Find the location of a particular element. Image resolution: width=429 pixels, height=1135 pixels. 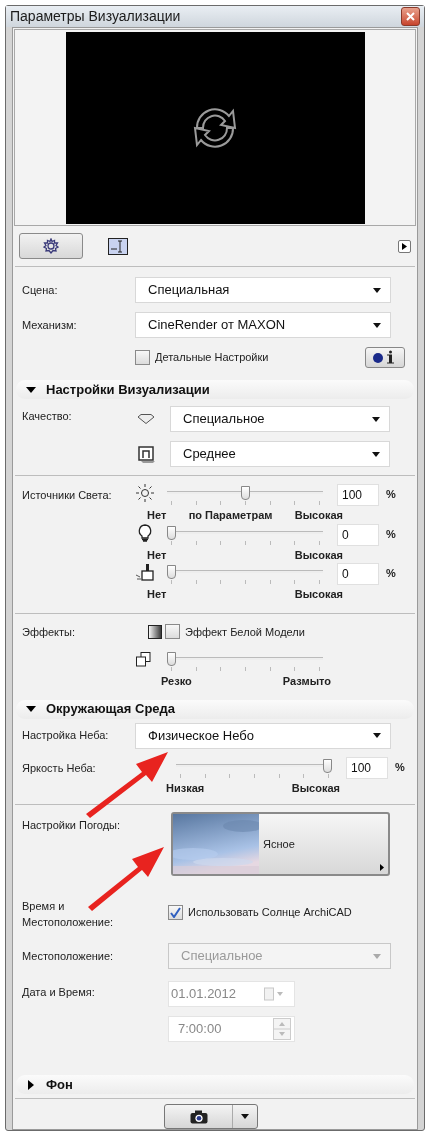

weather-label: Ясное is located at coordinates (279, 844).